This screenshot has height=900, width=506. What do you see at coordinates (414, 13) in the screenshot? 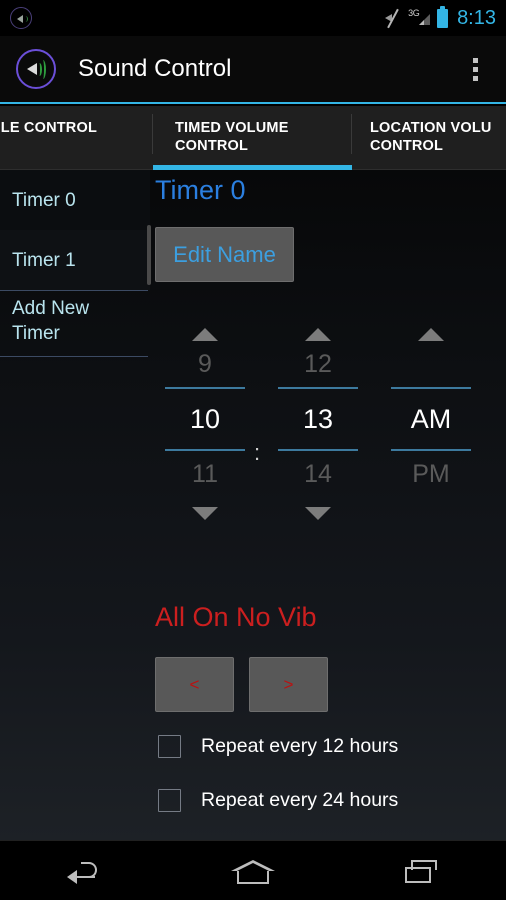
I see `network-type-label: 3G` at bounding box center [414, 13].